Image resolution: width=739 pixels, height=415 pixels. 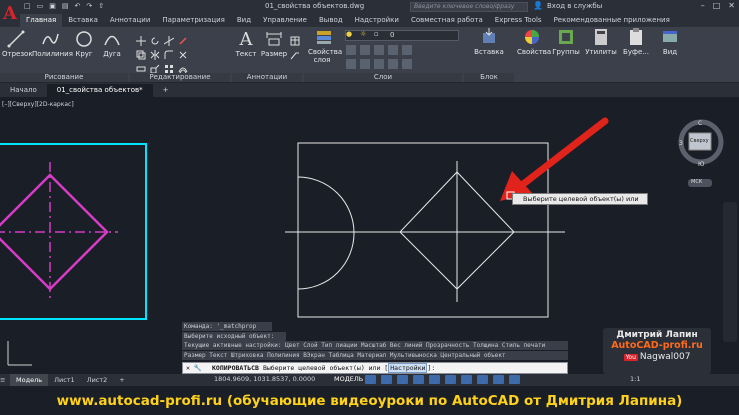 I want to click on tab-insert: Вставка, so click(x=83, y=20).